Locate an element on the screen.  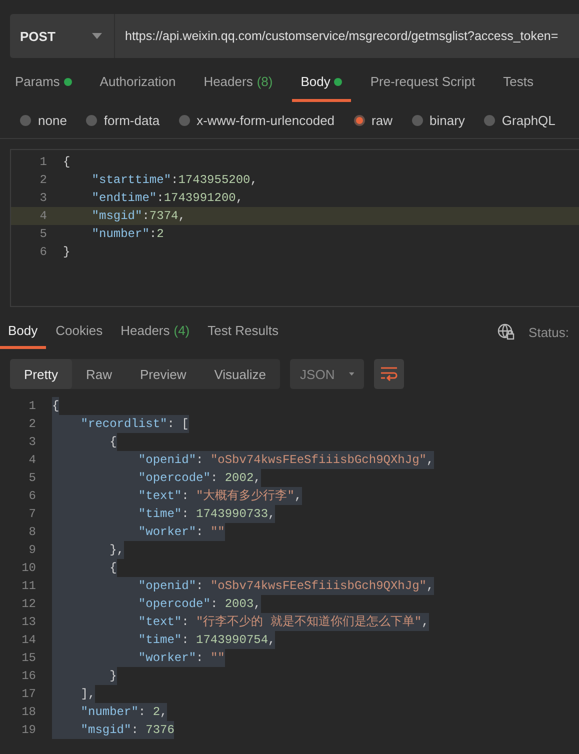
code-line: "msgid":7374, is located at coordinates (138, 216).